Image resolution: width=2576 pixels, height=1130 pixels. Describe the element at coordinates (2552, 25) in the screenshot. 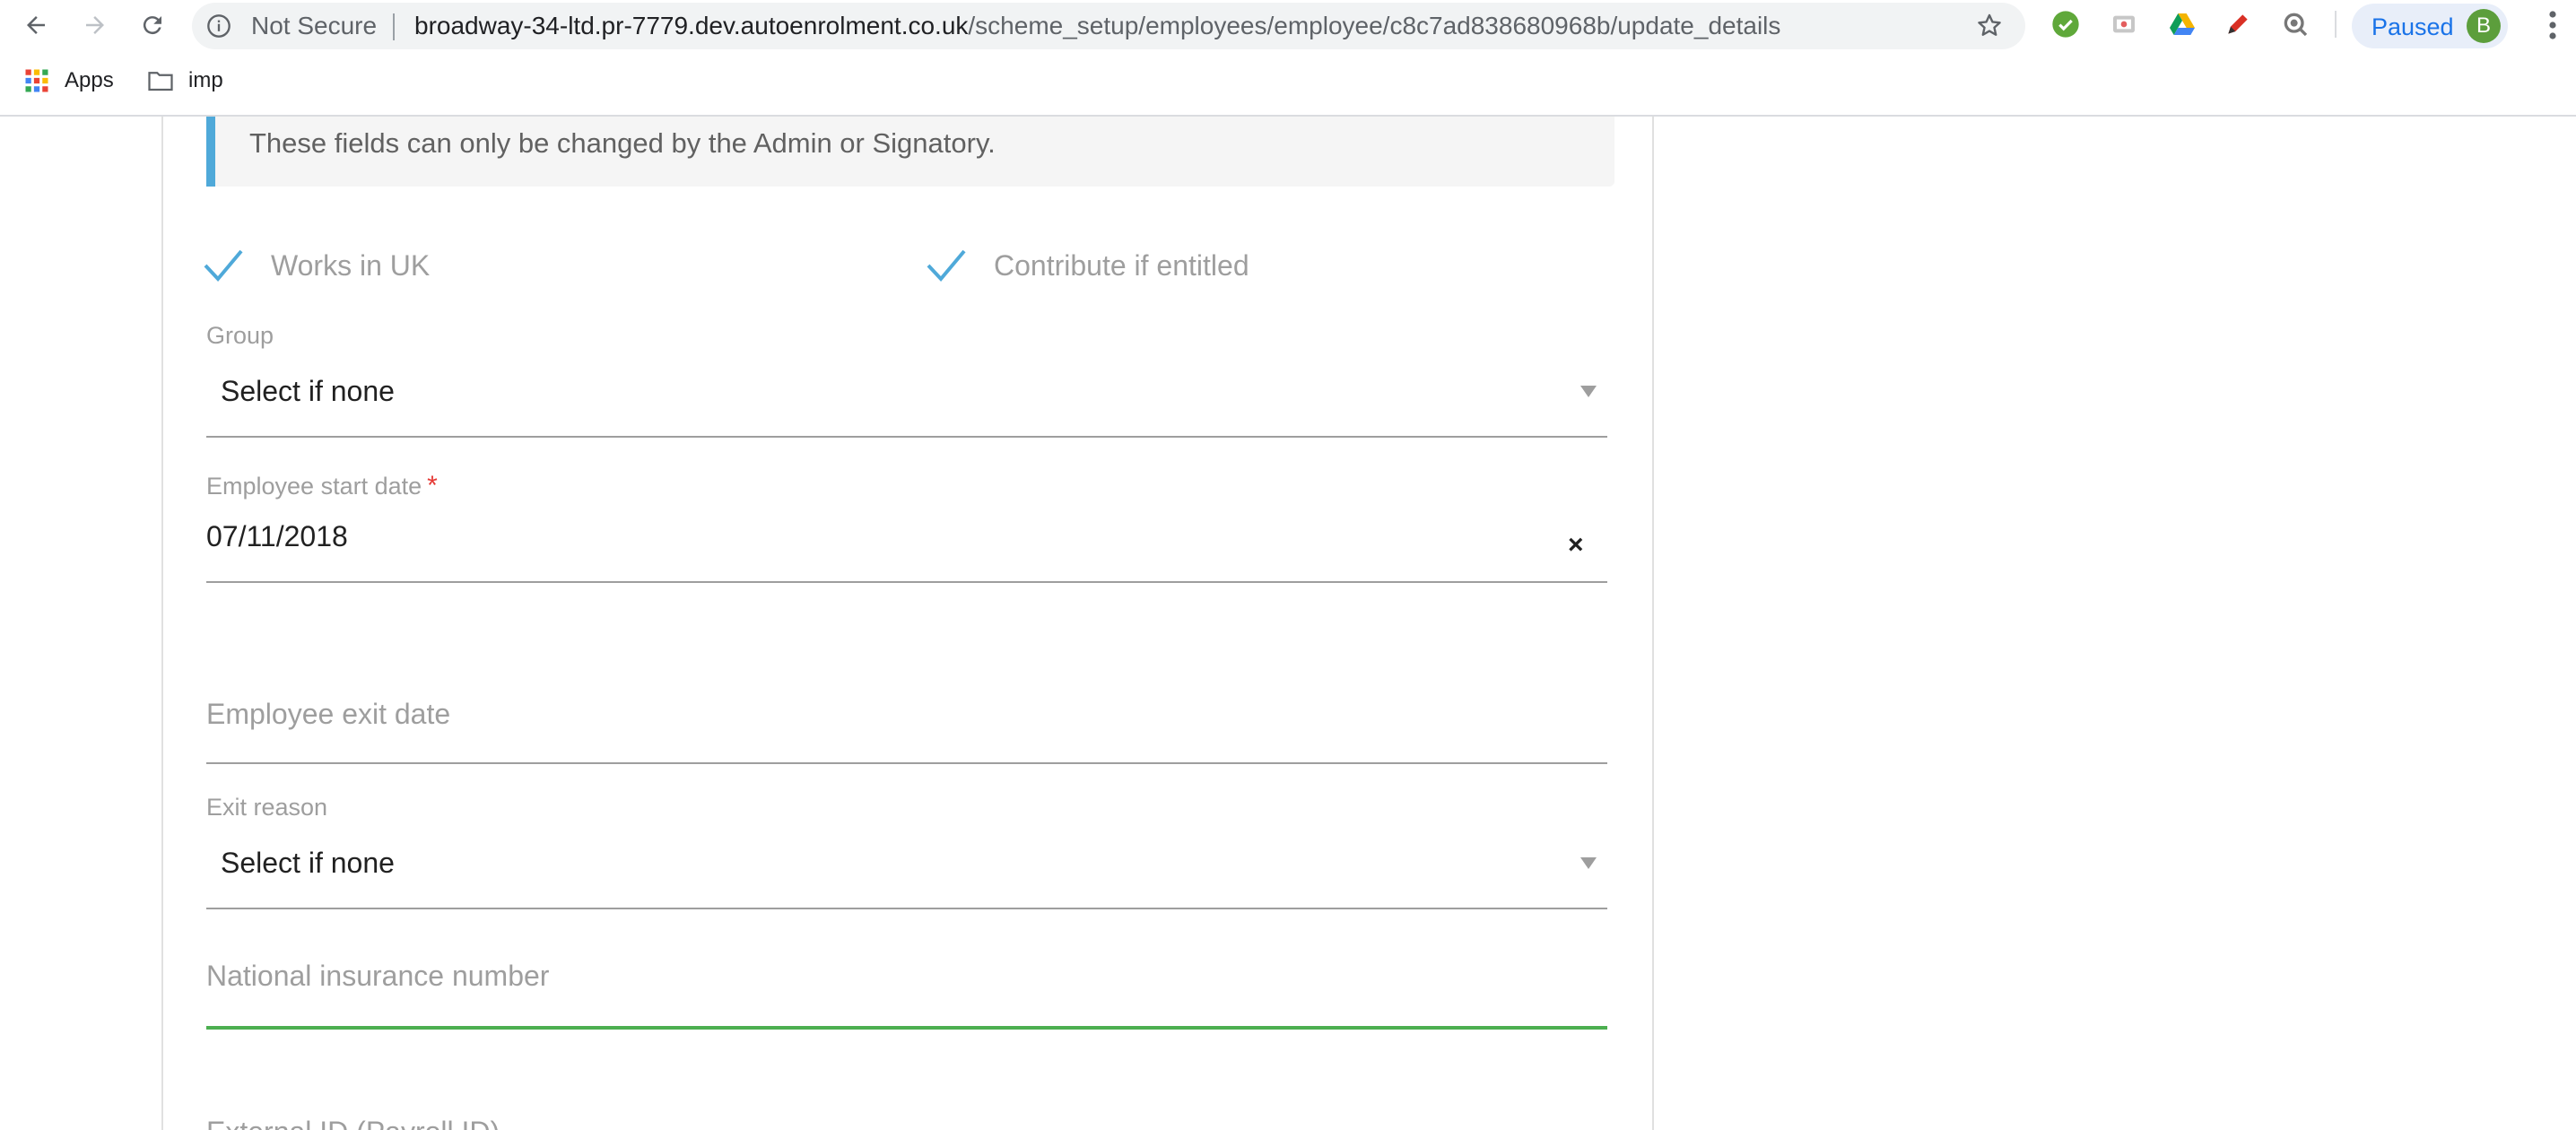

I see `more-menu-icon` at that location.